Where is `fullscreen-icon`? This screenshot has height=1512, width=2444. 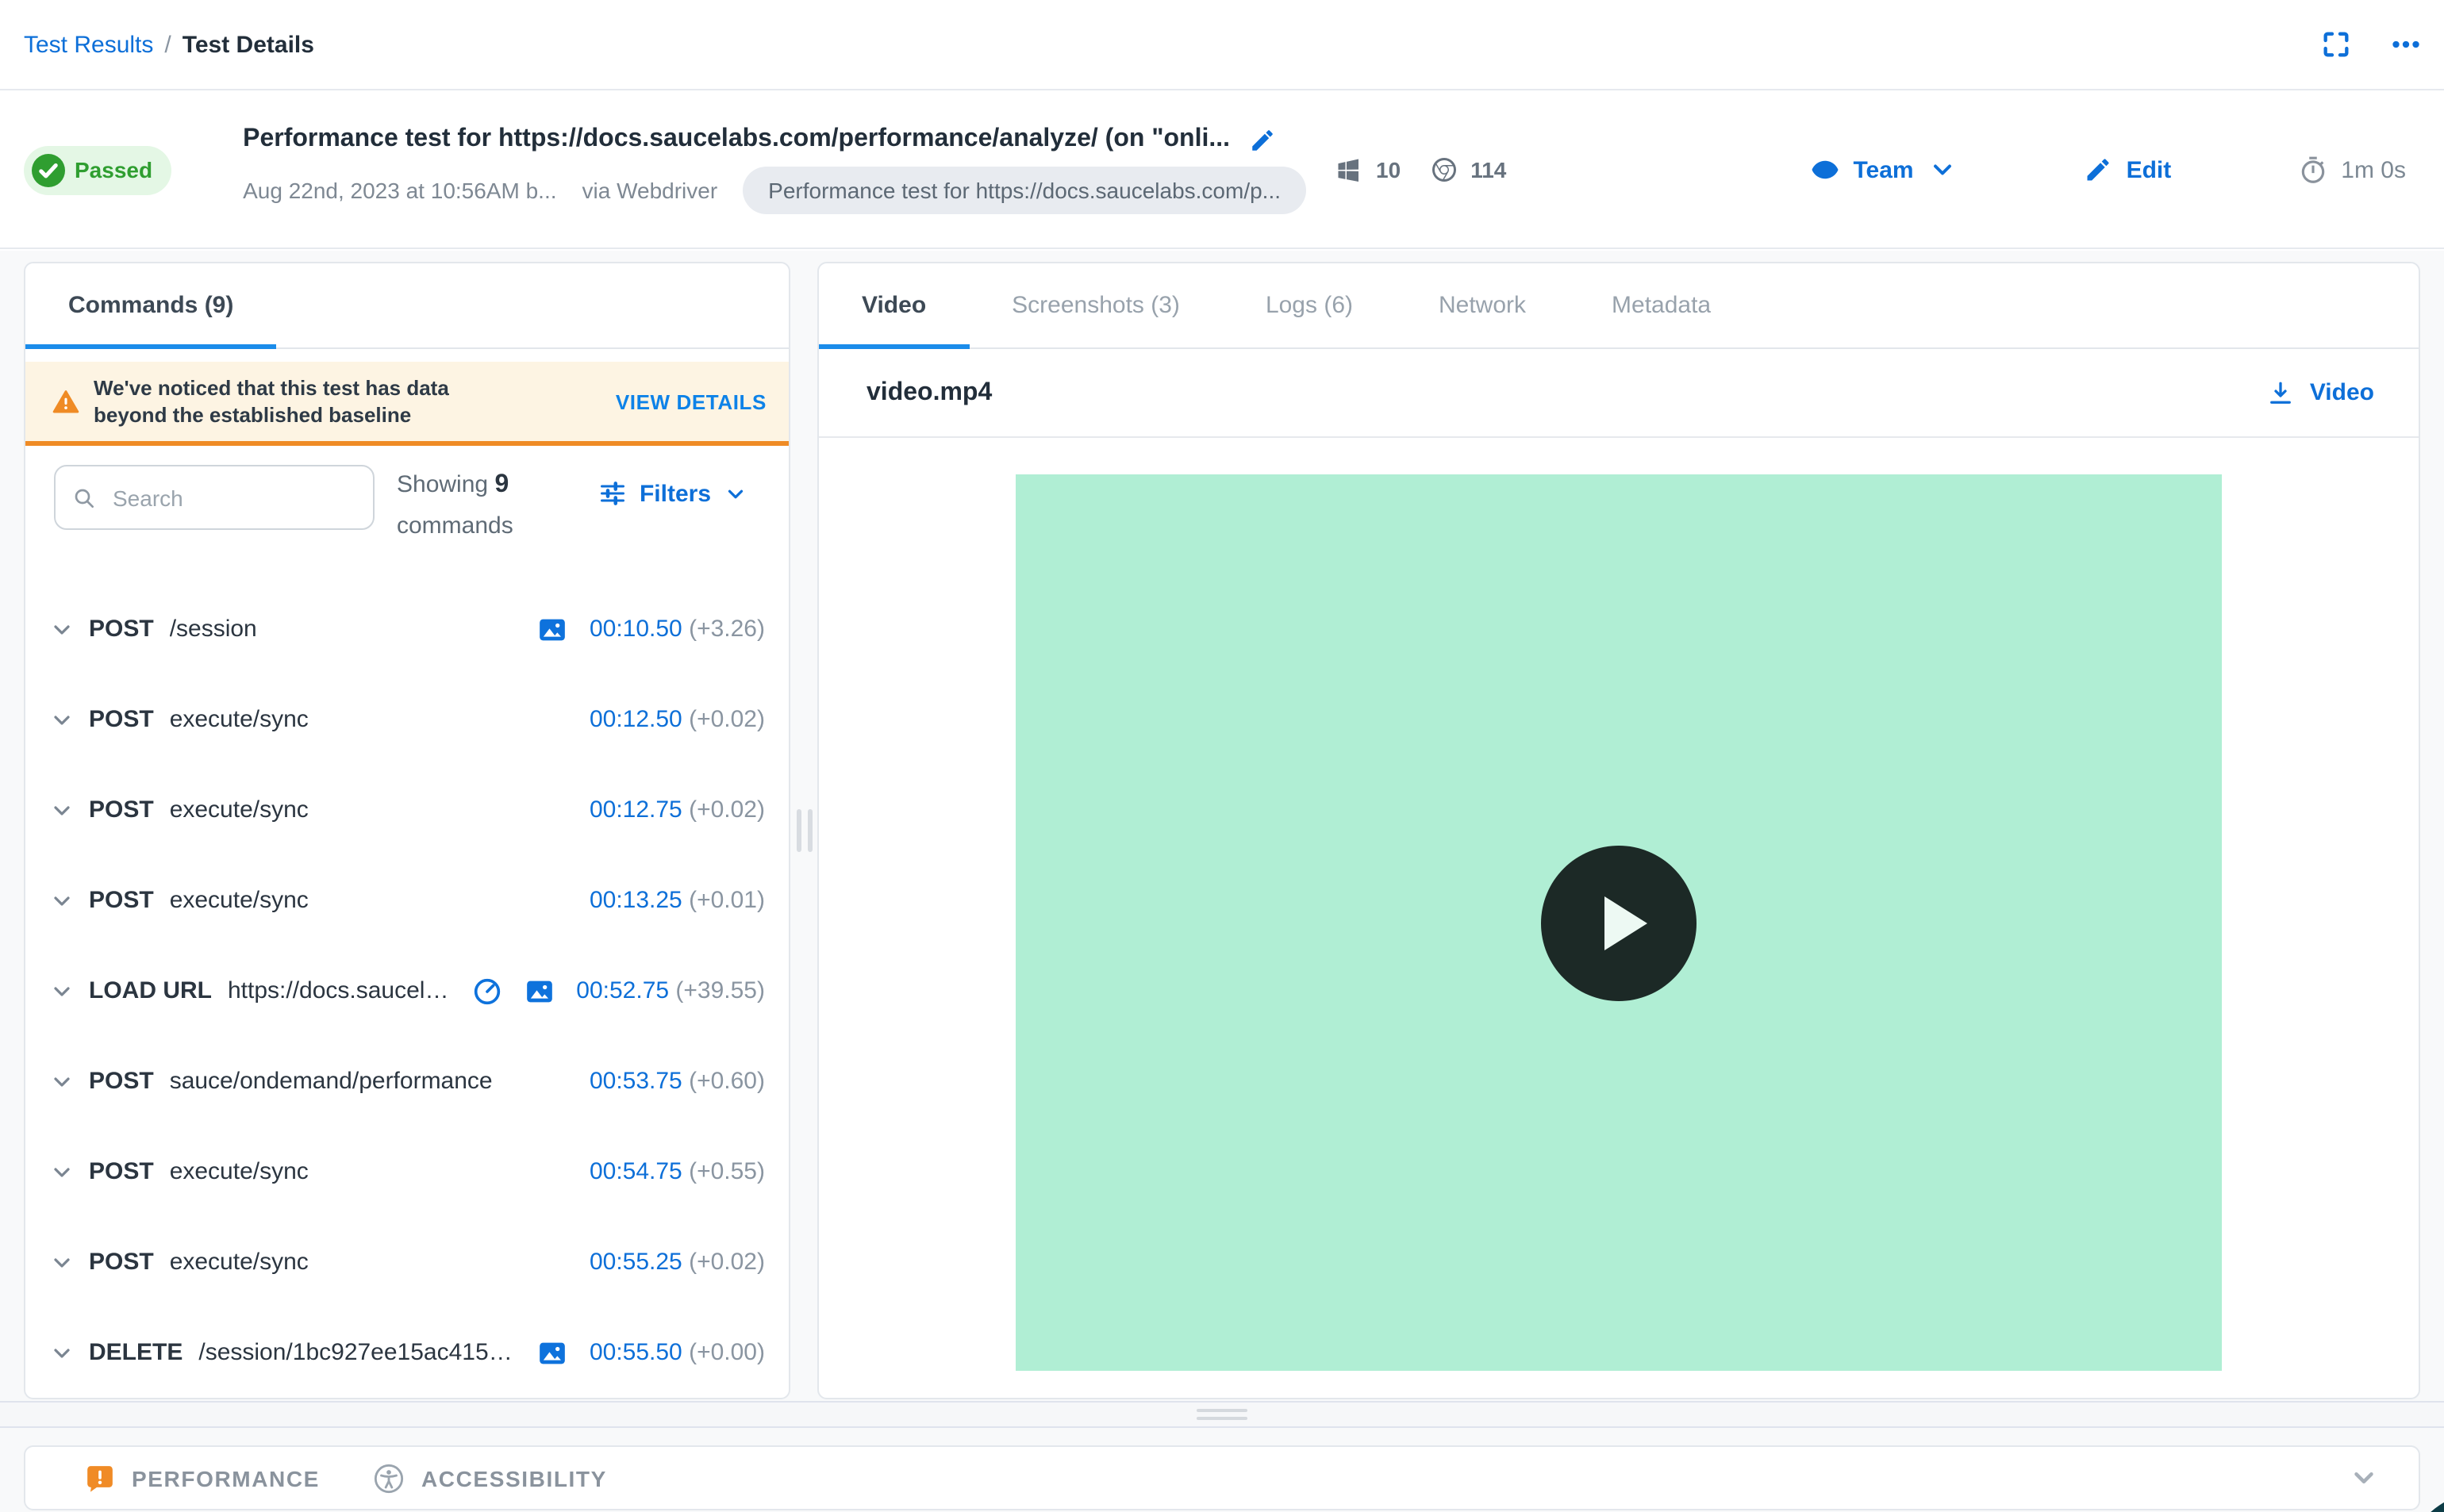 fullscreen-icon is located at coordinates (2336, 45).